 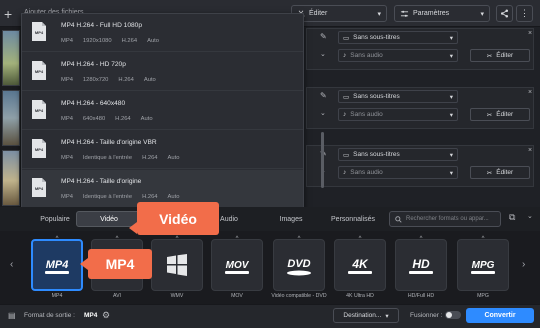 I want to click on format-tile-dvd: DVD, so click(x=299, y=265).